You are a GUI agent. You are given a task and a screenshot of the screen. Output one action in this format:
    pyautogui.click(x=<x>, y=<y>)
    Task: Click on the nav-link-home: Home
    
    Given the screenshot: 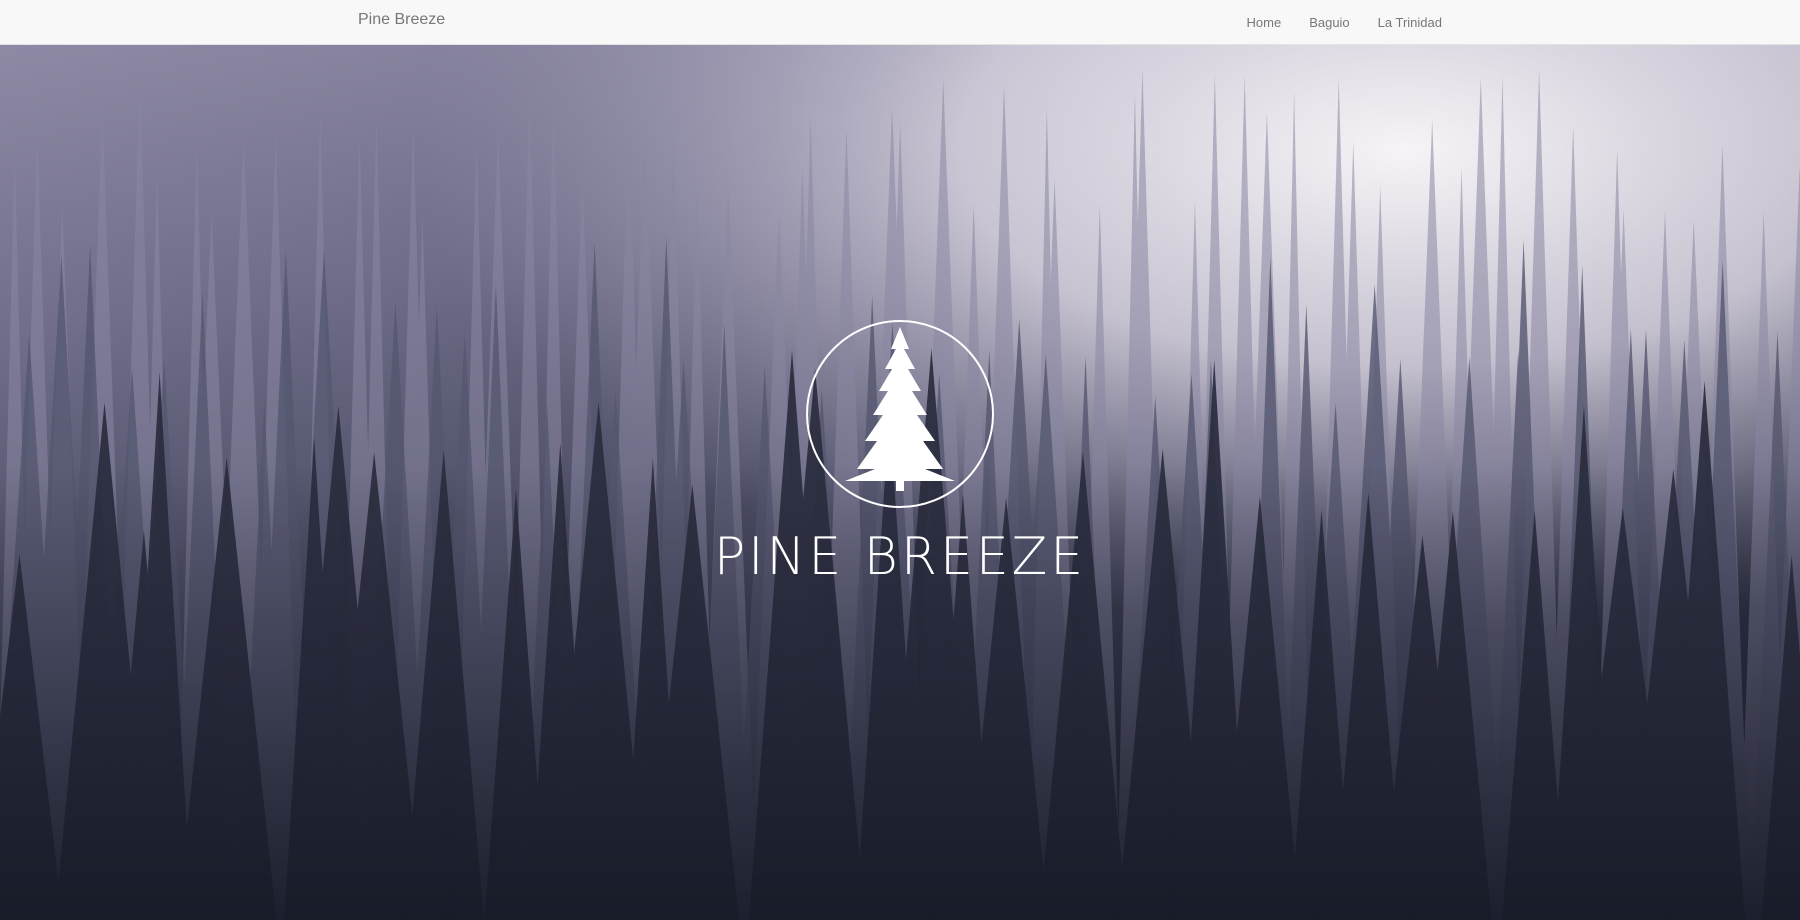 What is the action you would take?
    pyautogui.click(x=1264, y=22)
    